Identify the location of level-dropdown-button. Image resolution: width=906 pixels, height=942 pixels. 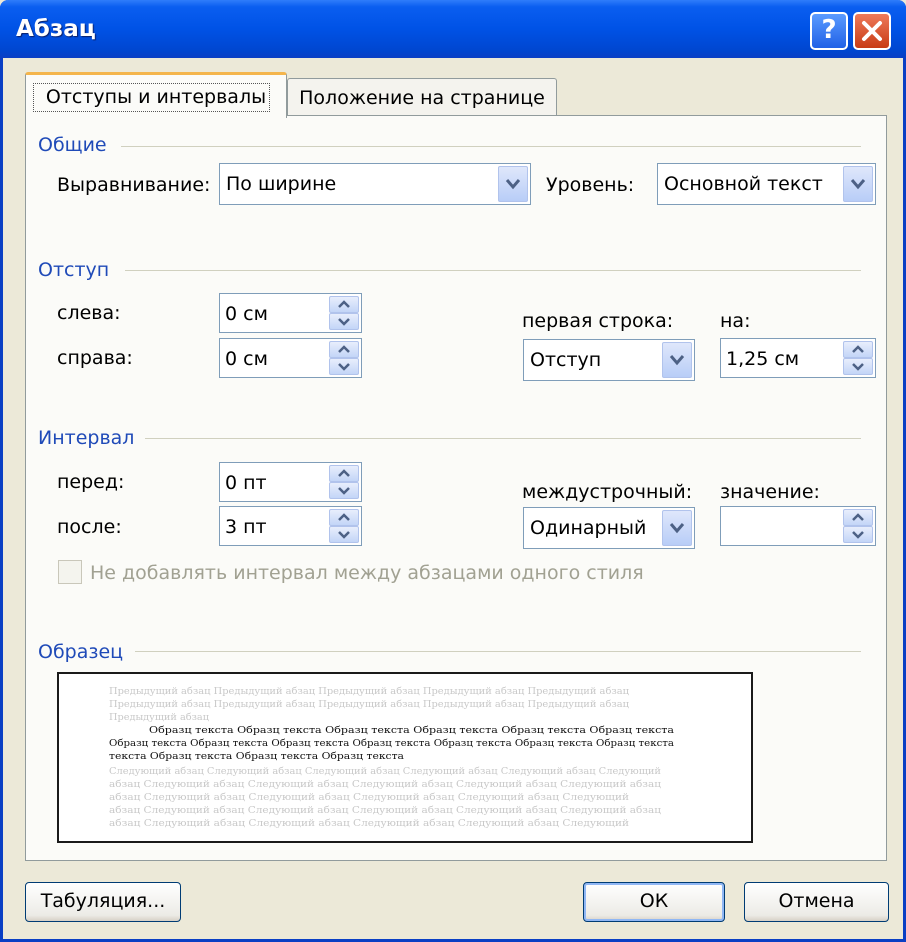
(858, 184).